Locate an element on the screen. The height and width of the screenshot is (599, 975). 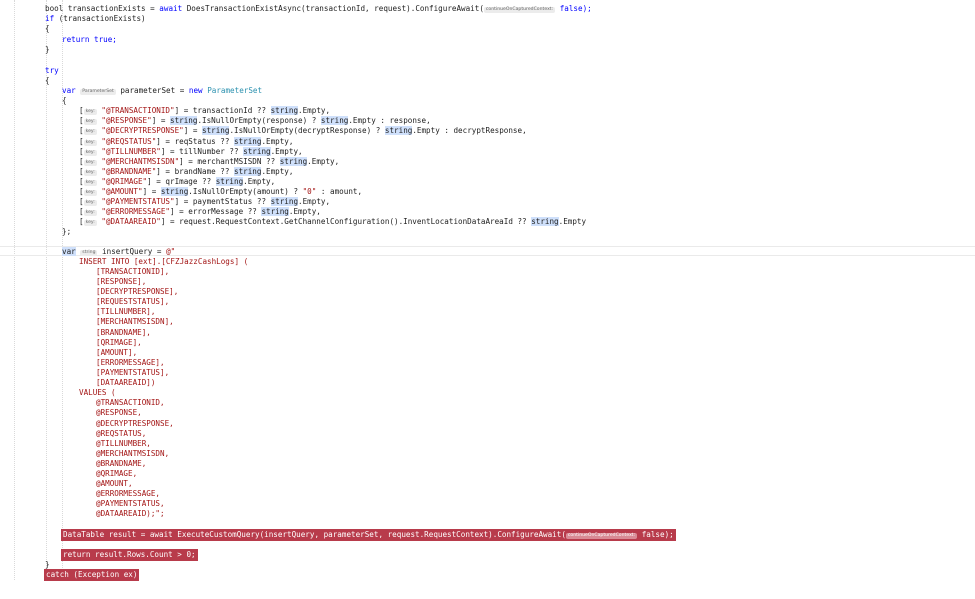
string-token: @" is located at coordinates (171, 251).